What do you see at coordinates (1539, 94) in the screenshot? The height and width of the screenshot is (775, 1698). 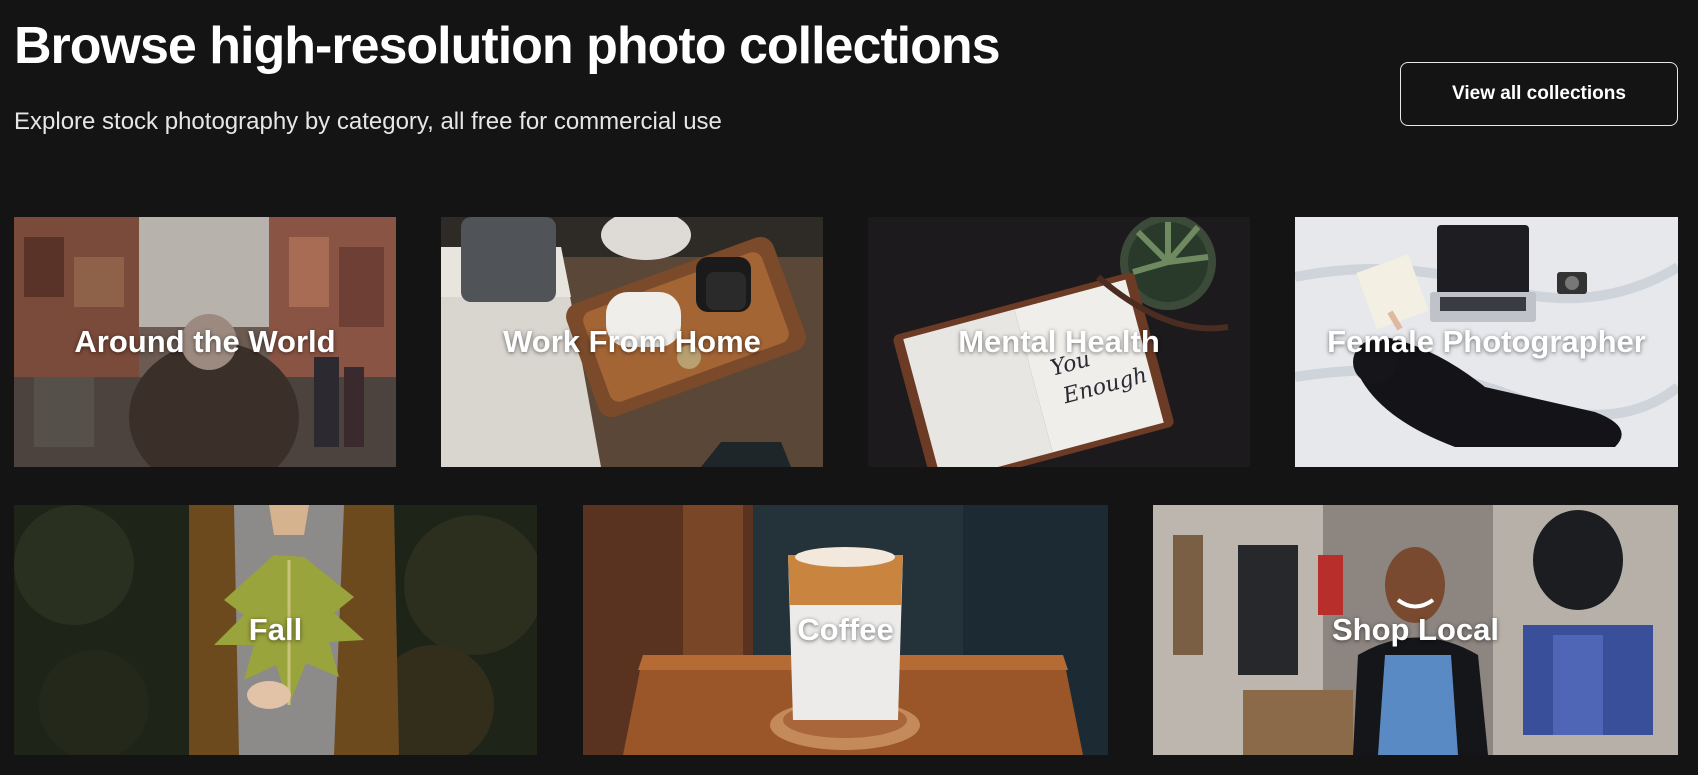 I see `view-all-collections-button: View all collections` at bounding box center [1539, 94].